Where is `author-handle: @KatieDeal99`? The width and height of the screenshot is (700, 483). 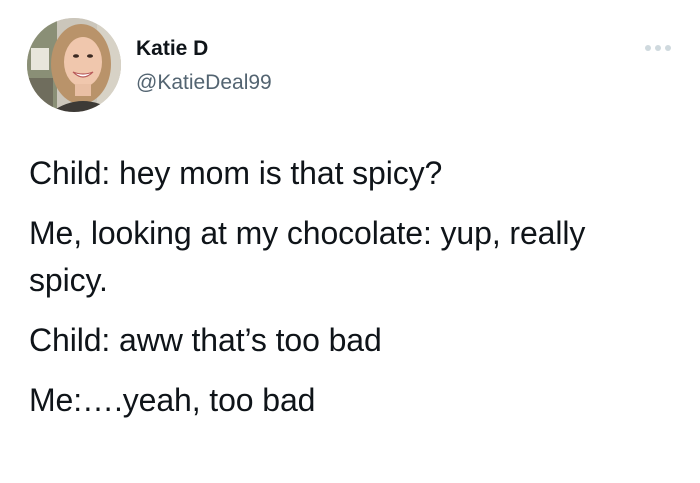
author-handle: @KatieDeal99 is located at coordinates (204, 83).